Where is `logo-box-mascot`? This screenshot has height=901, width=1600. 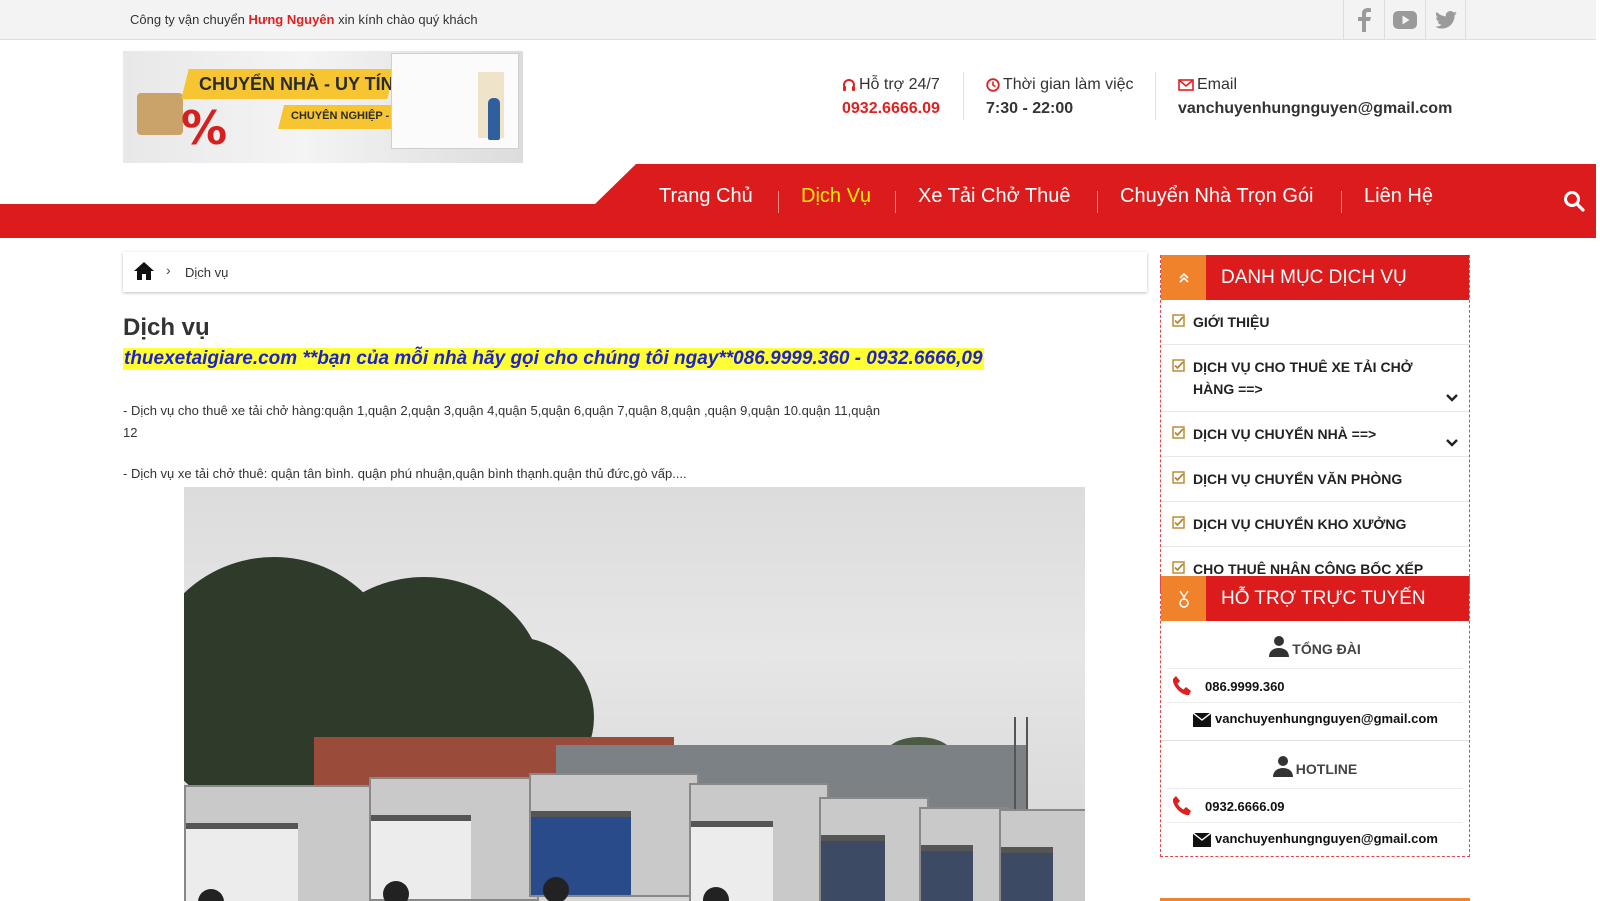 logo-box-mascot is located at coordinates (160, 114).